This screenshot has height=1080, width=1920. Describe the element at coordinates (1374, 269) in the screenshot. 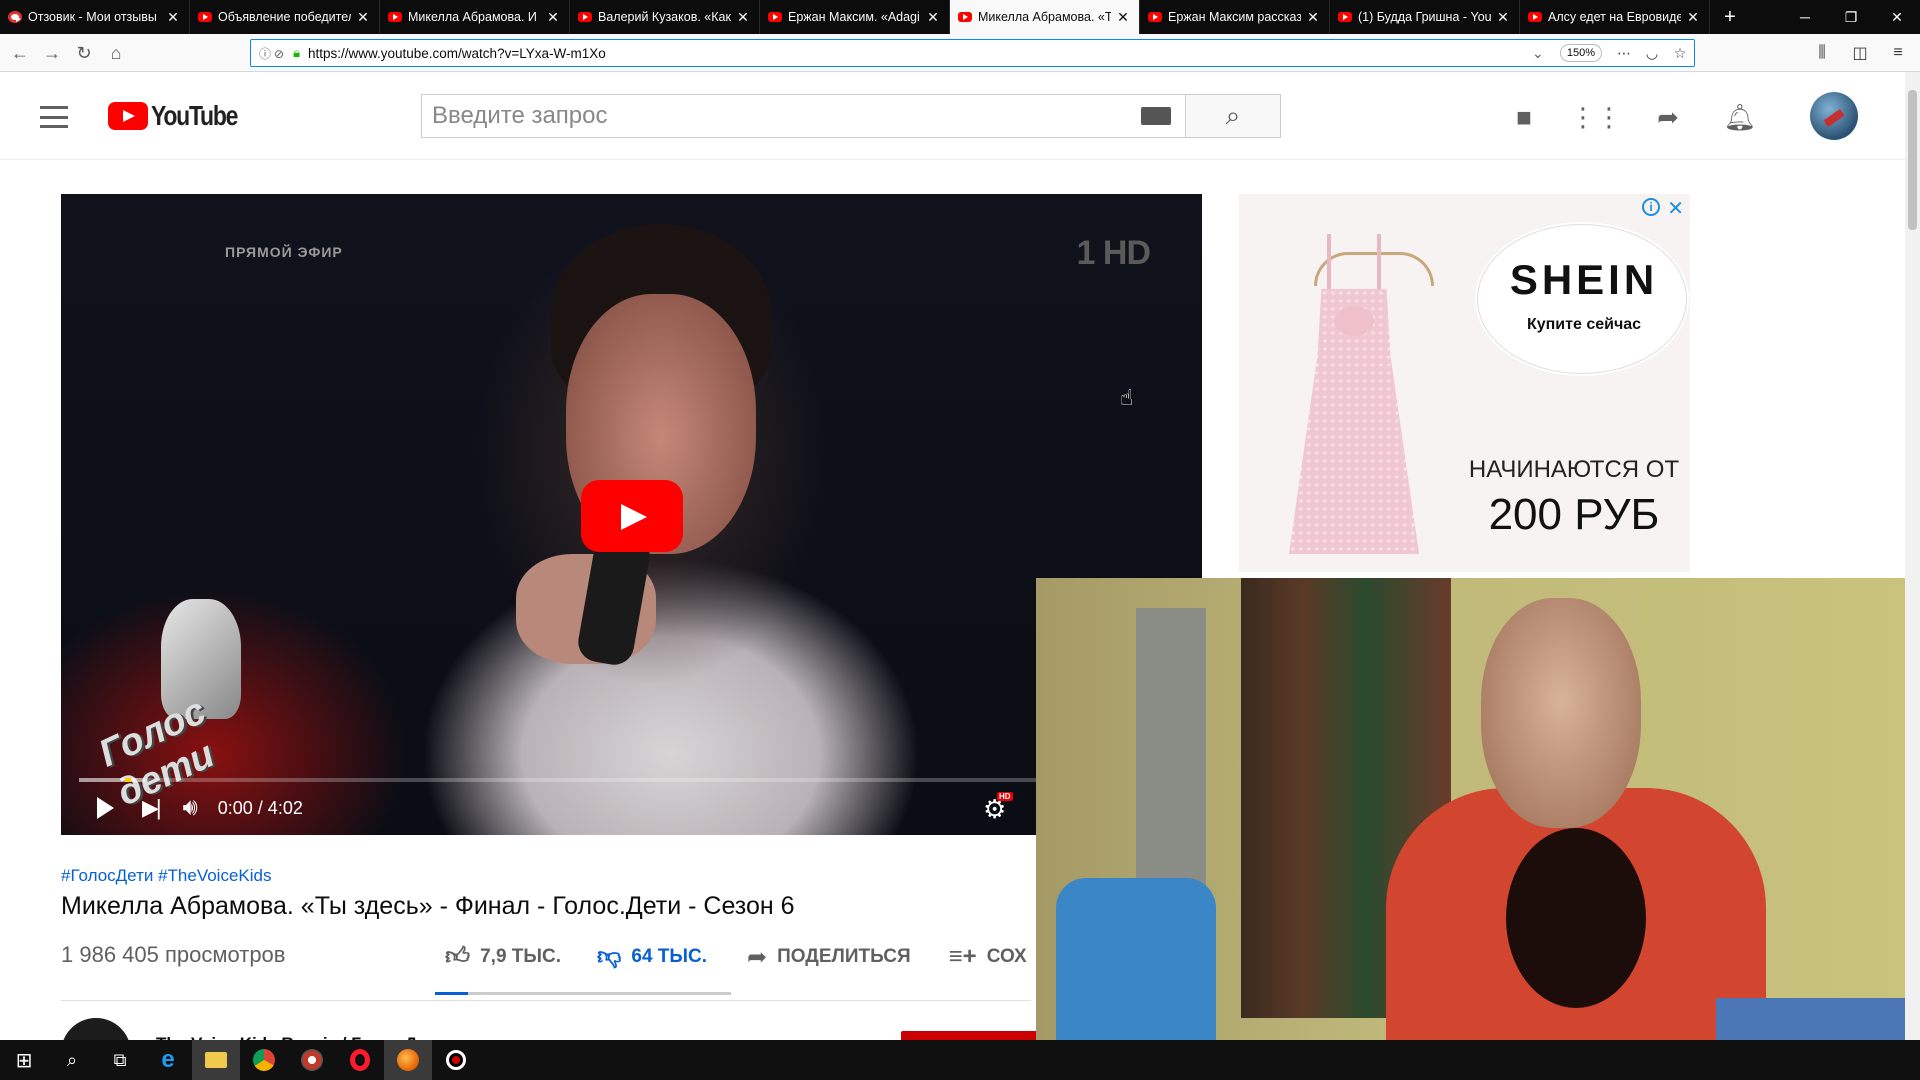

I see `hanger-image` at that location.